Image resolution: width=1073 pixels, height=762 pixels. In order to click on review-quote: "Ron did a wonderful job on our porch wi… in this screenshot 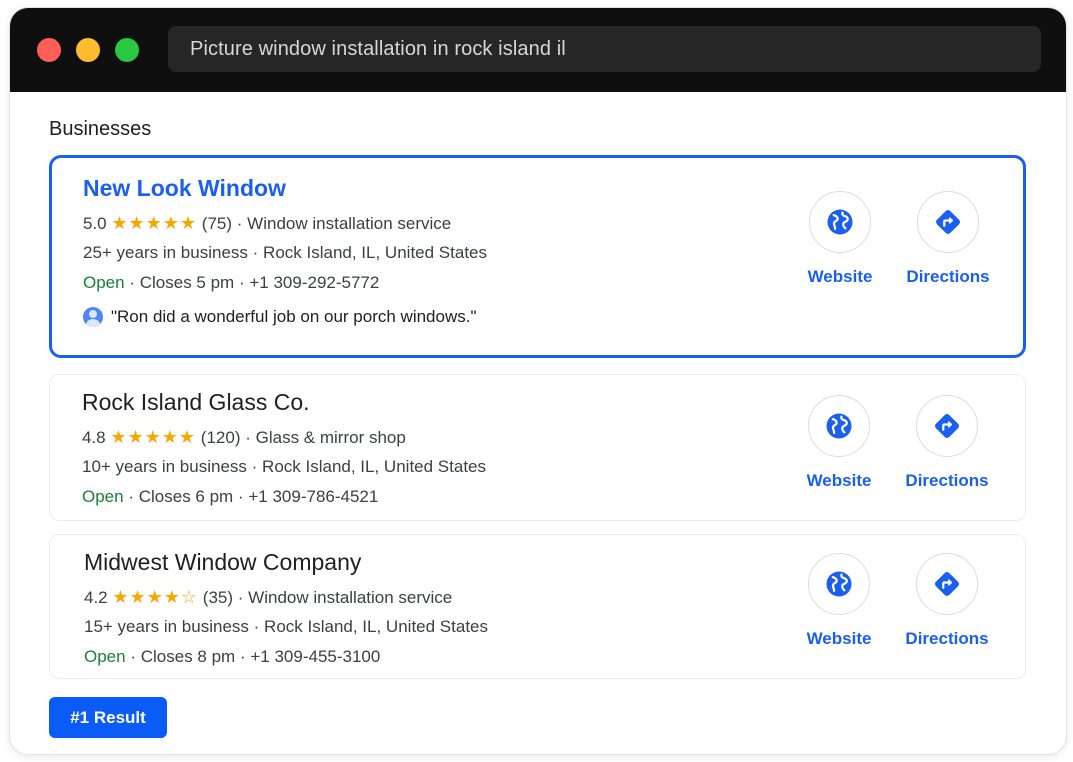, I will do `click(294, 316)`.